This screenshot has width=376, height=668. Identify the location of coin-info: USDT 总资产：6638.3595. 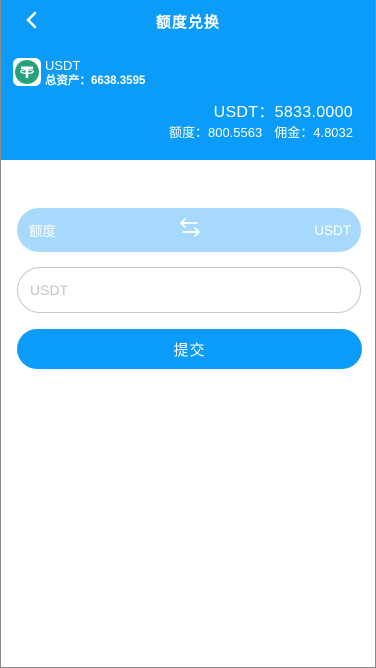
(79, 73).